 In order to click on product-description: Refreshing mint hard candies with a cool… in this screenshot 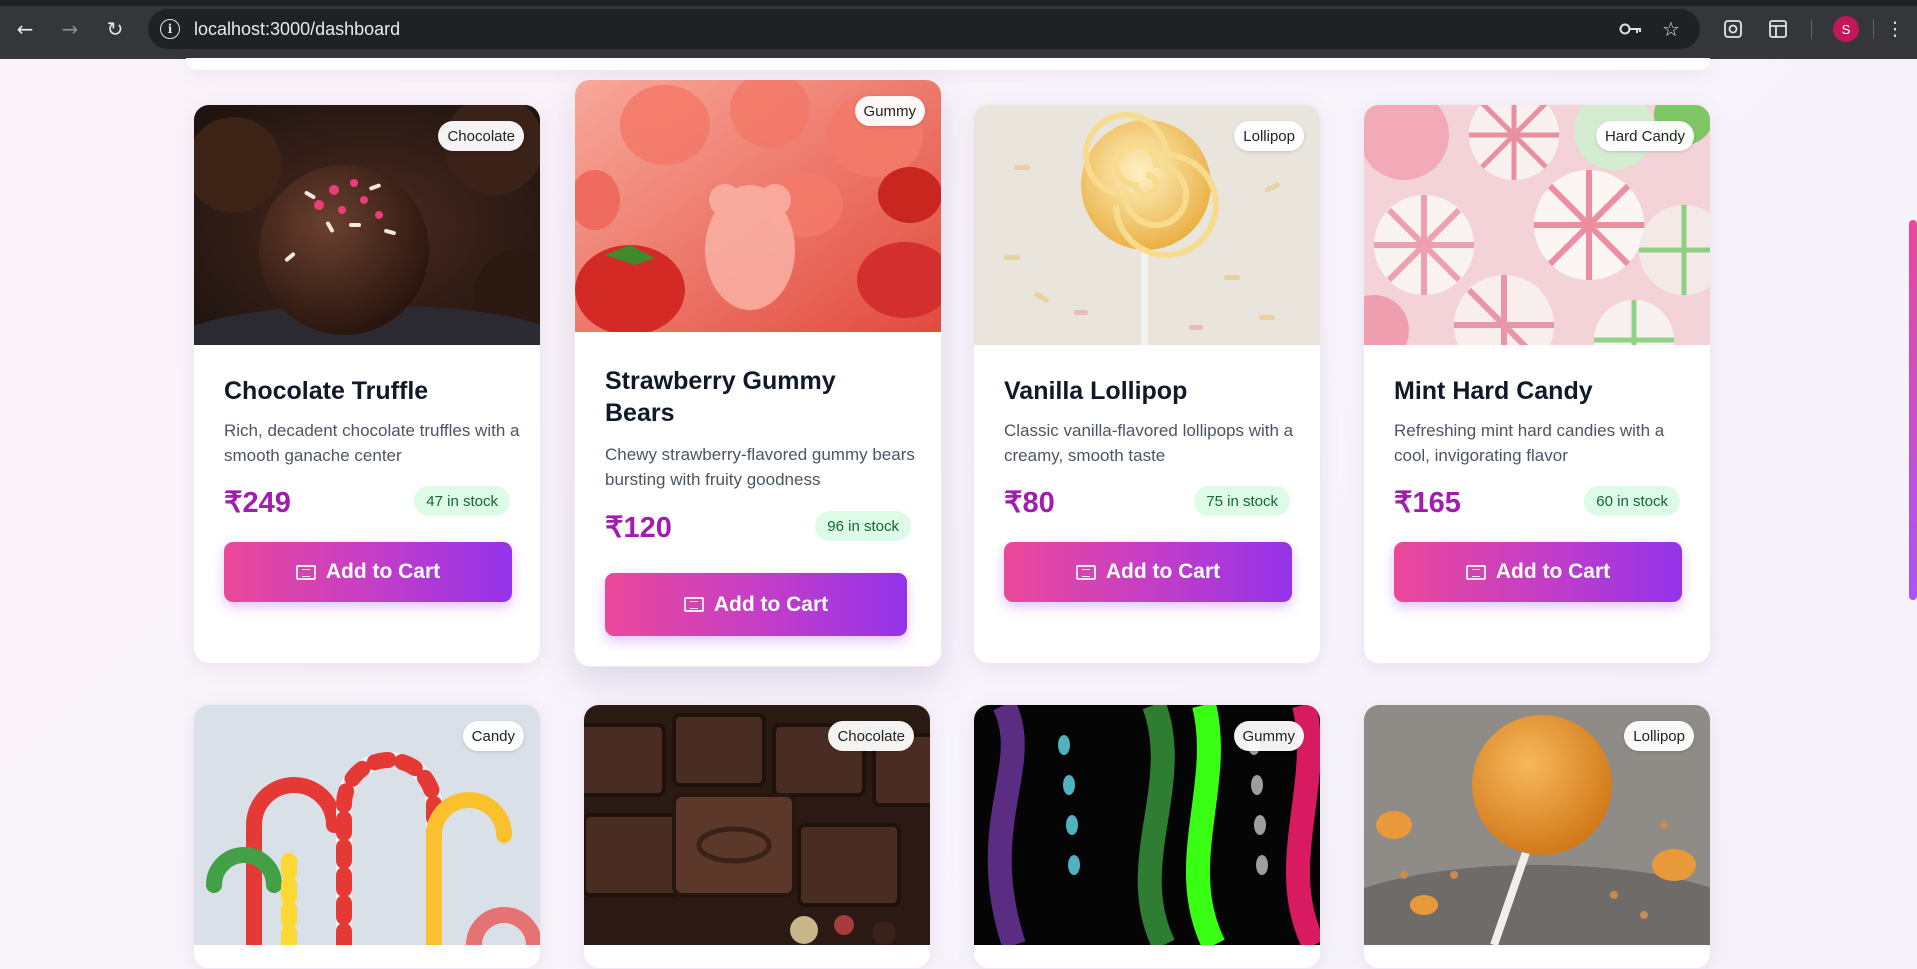, I will do `click(1529, 443)`.